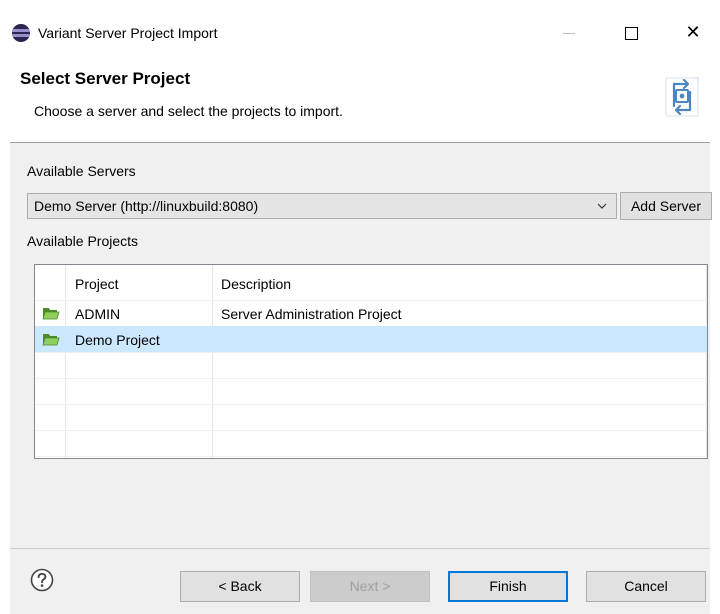 This screenshot has height=614, width=720. I want to click on column-header-description: Description, so click(256, 284).